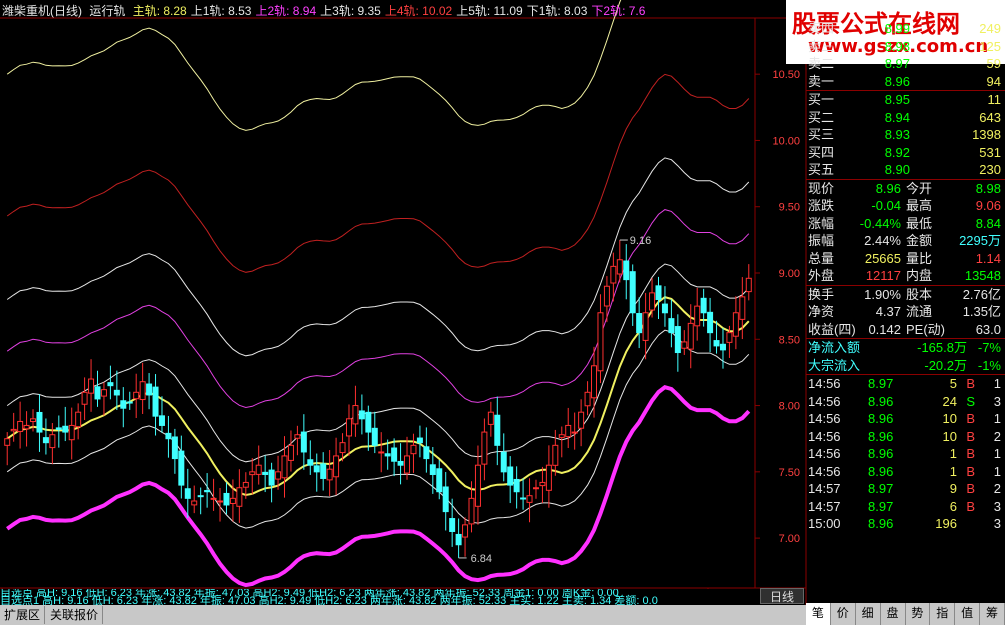 The image size is (1005, 625). Describe the element at coordinates (897, 134) in the screenshot. I see `bid-price: 8.93` at that location.